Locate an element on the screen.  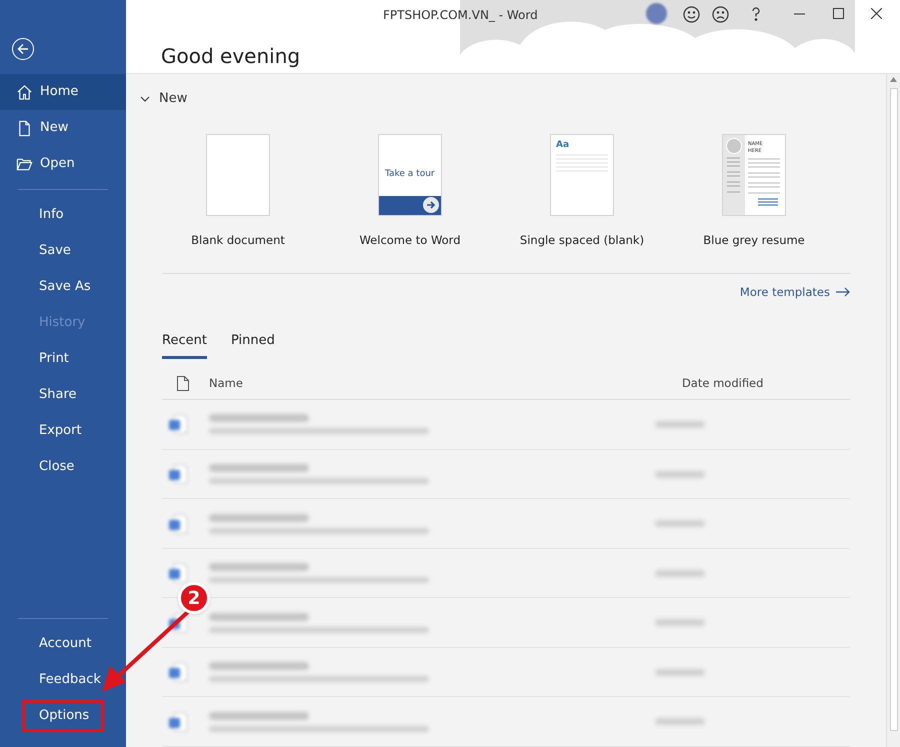
tab: Recent is located at coordinates (184, 344).